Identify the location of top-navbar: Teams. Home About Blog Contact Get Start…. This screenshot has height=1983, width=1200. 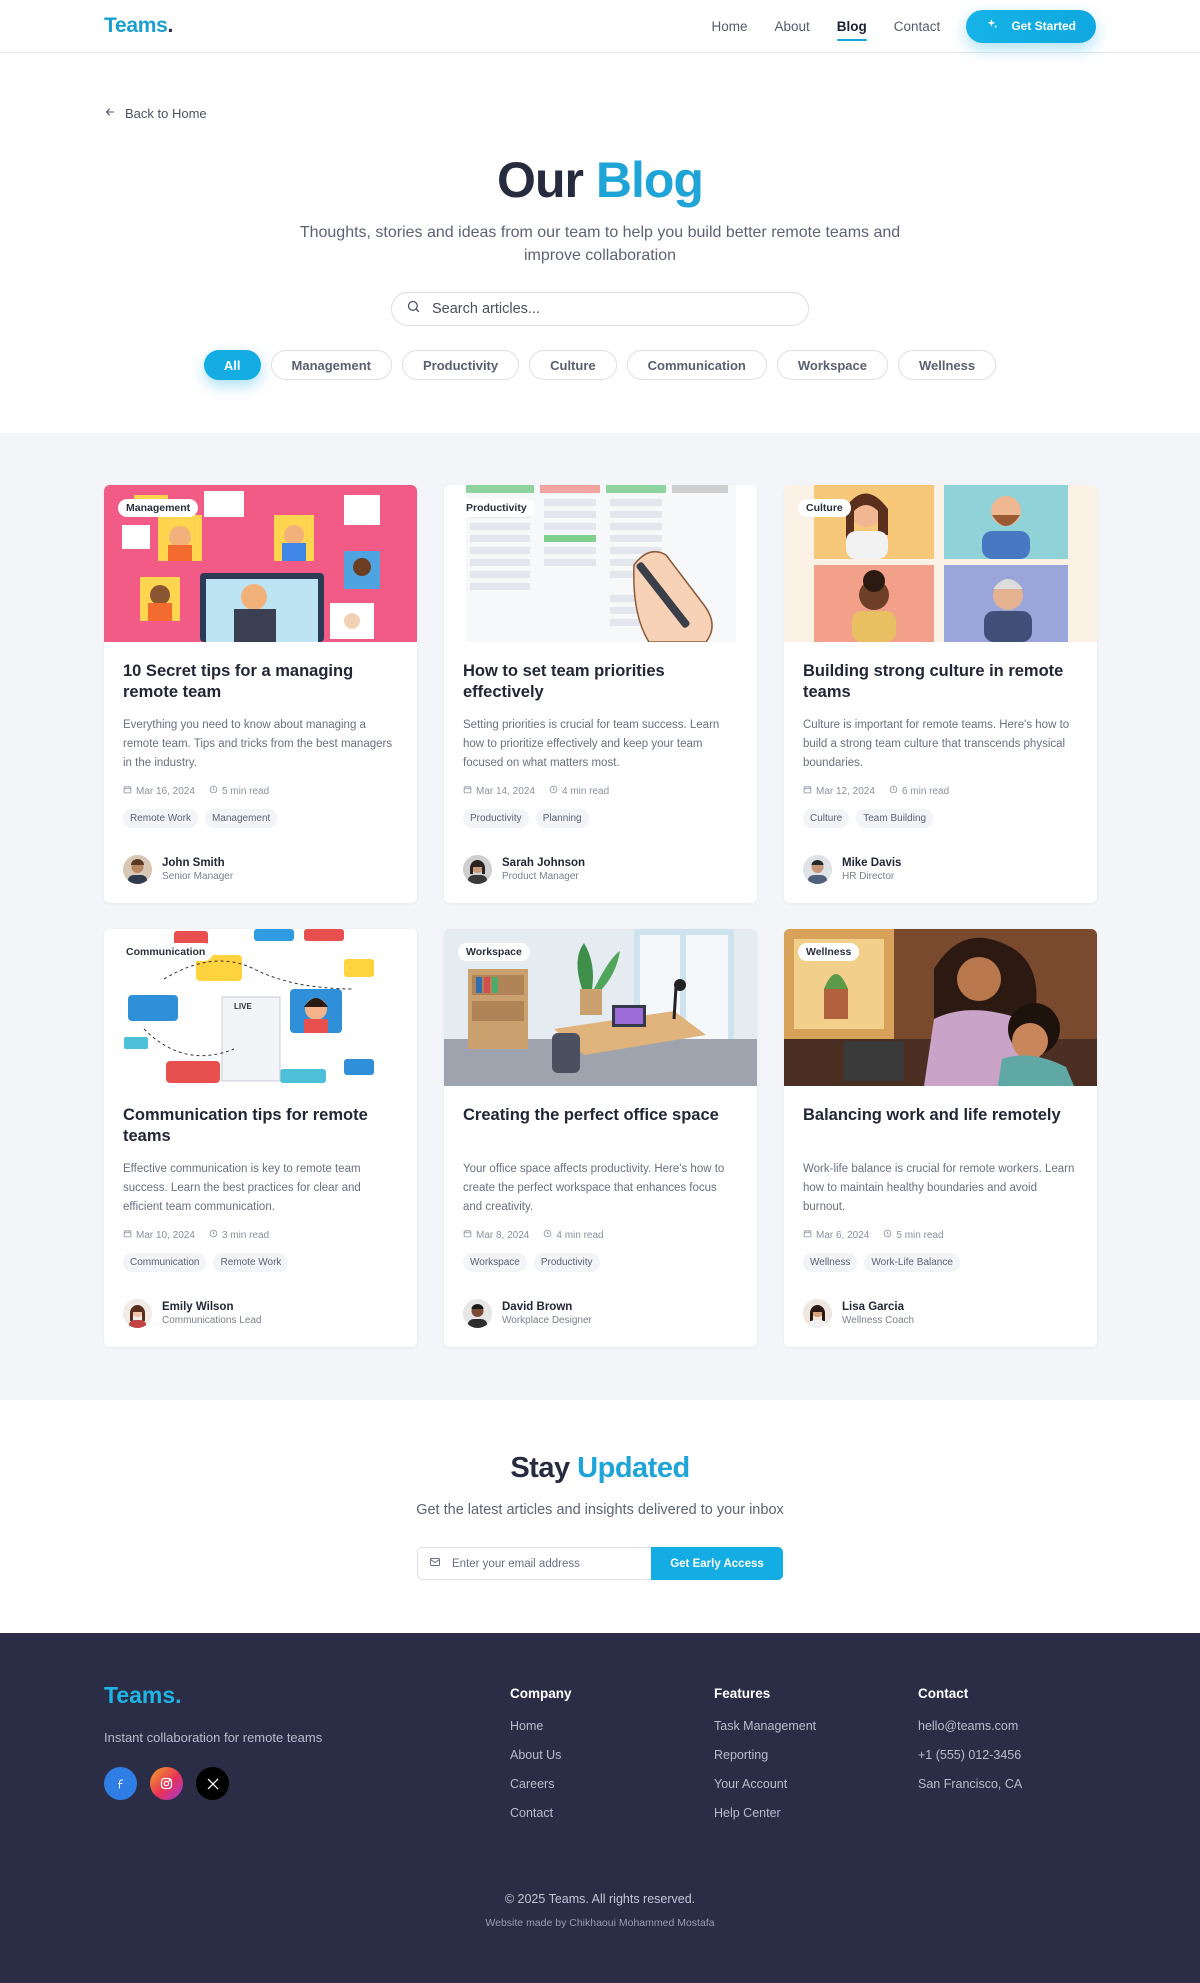
(600, 26).